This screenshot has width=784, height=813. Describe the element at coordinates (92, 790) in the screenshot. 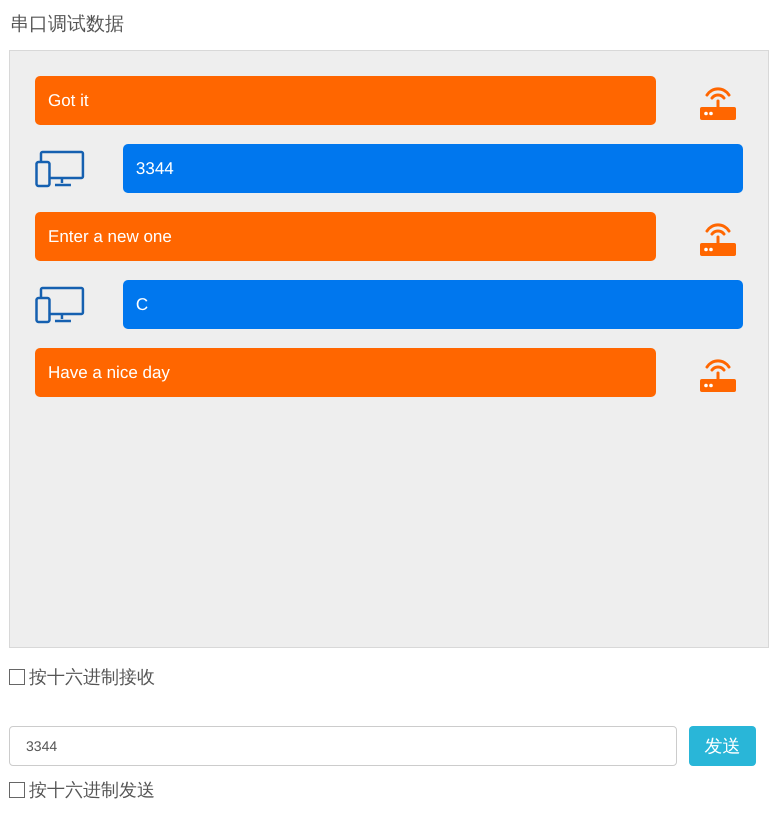

I see `checkbox-label: 按十六进制发送` at that location.